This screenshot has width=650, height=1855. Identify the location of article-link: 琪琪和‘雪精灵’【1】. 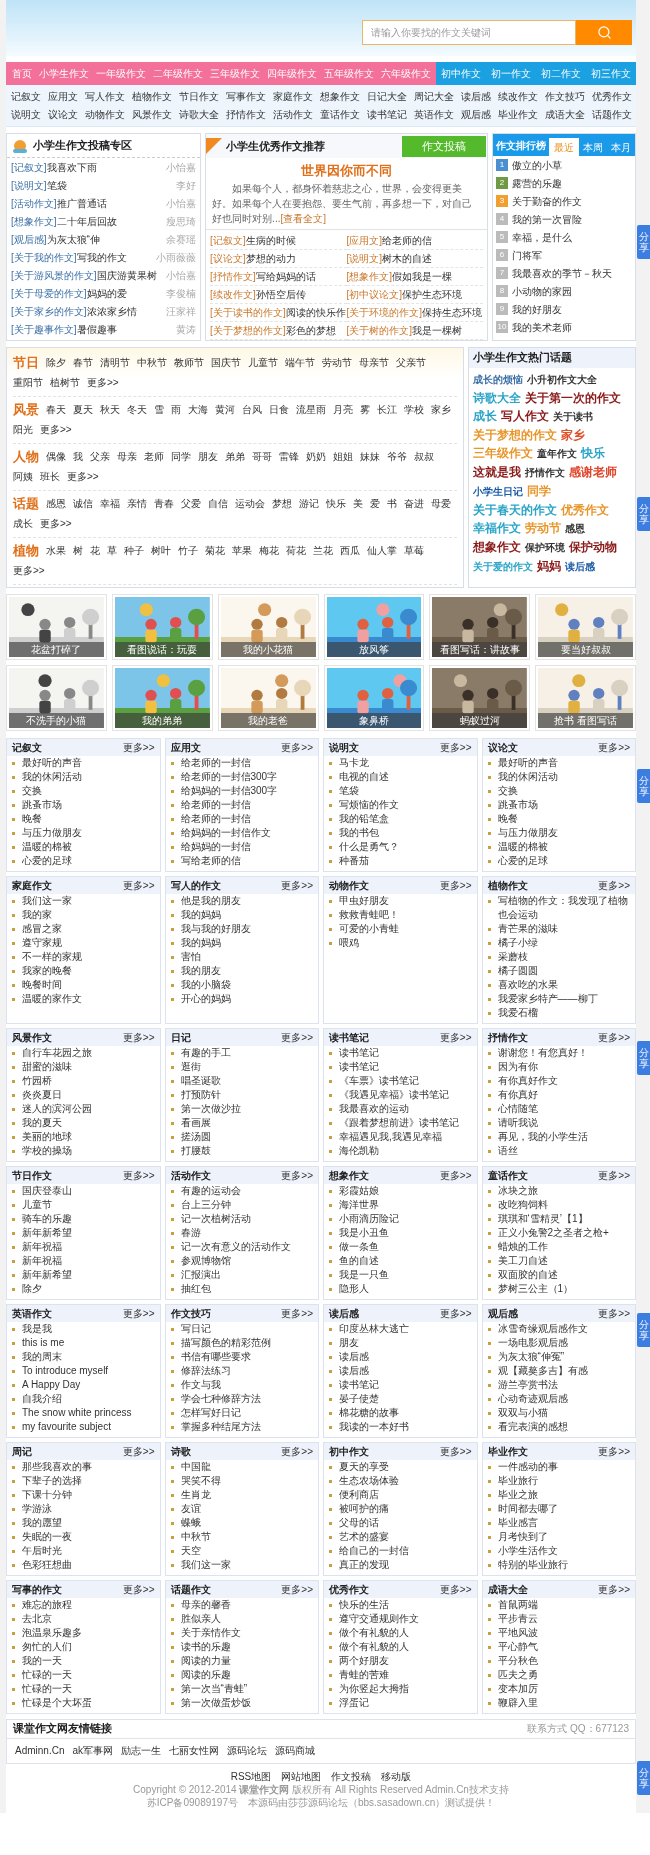
(542, 1218).